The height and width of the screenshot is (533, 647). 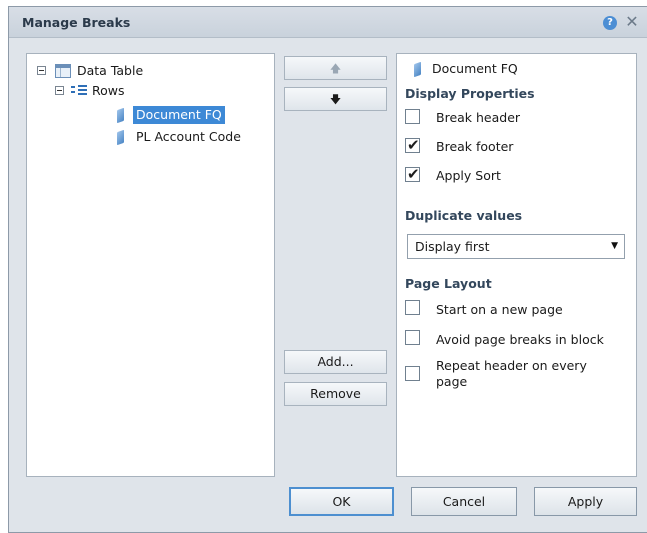 I want to click on selected-break-label: Document FQ, so click(x=475, y=68).